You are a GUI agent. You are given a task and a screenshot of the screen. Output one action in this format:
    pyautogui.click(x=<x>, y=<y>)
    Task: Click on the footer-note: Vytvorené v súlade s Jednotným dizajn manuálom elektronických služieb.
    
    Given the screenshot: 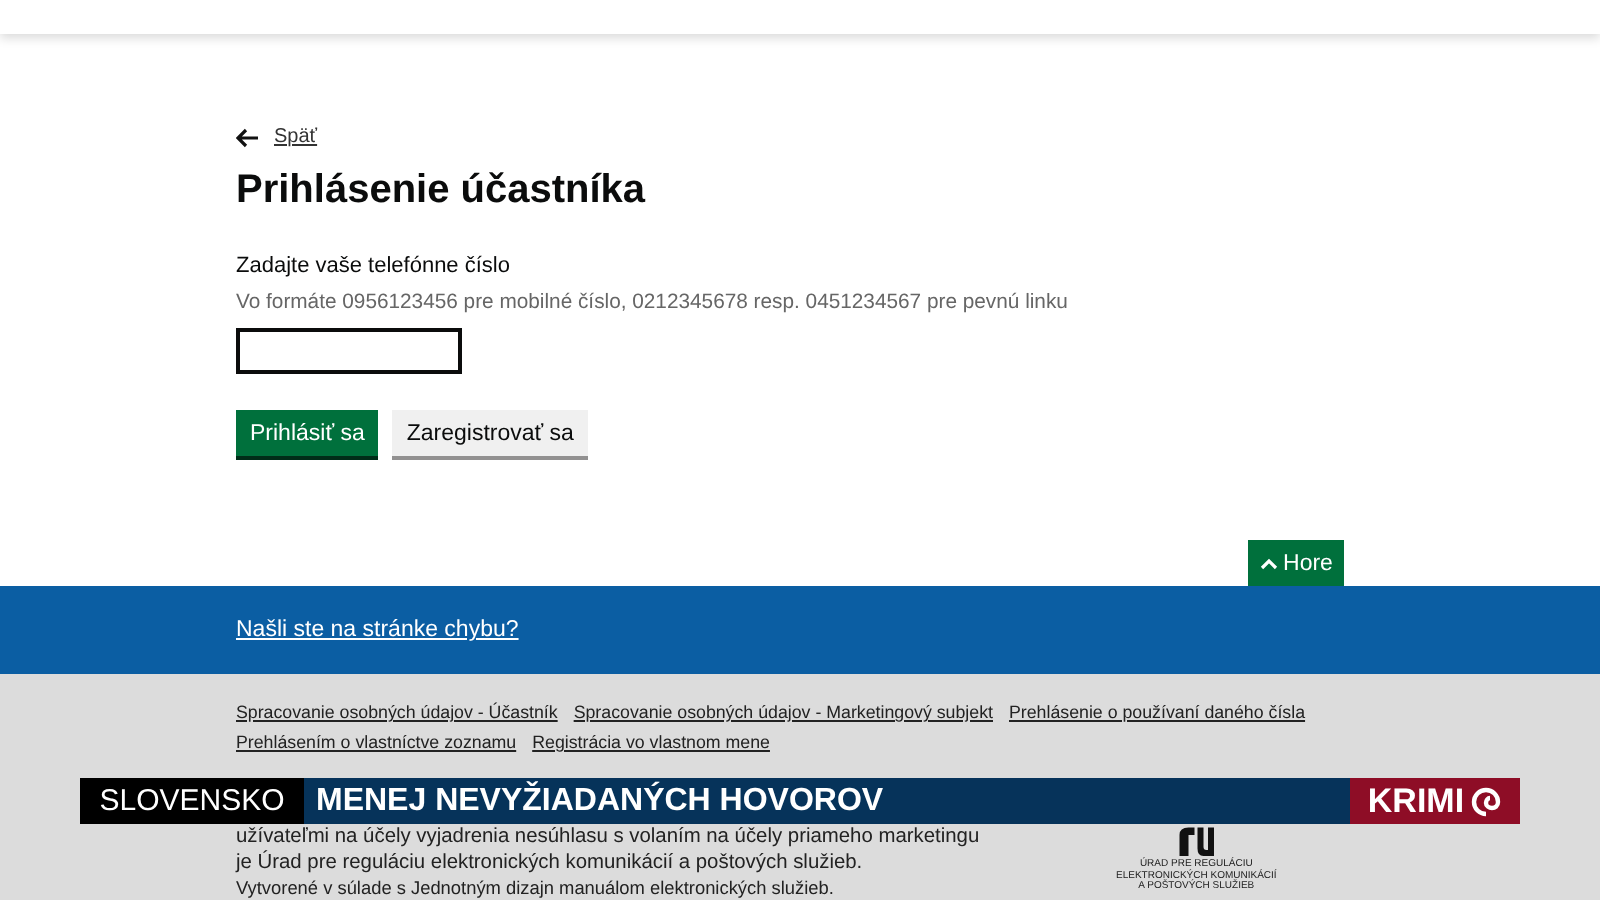 What is the action you would take?
    pyautogui.click(x=536, y=889)
    